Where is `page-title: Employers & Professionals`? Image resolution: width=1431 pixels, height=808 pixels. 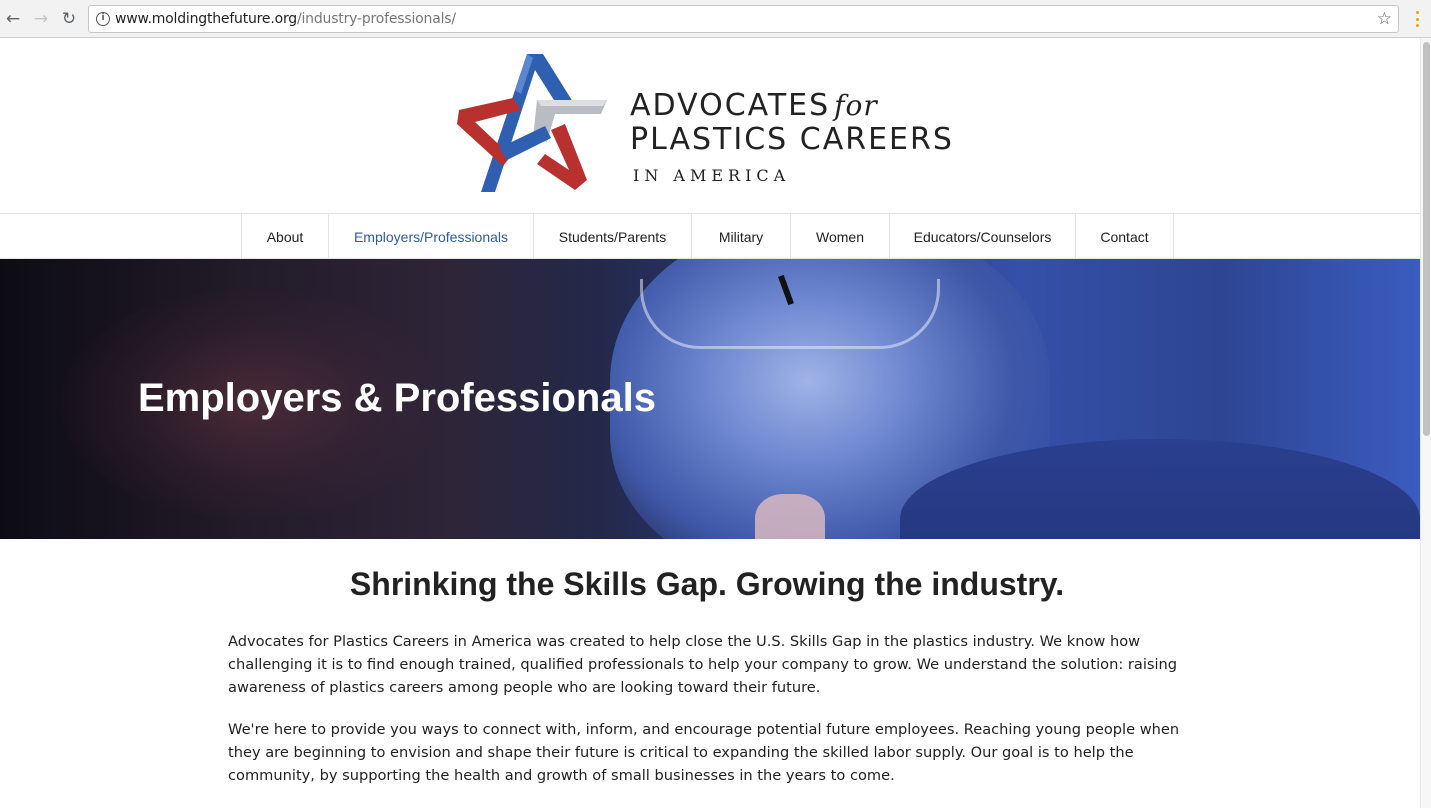
page-title: Employers & Professionals is located at coordinates (397, 398).